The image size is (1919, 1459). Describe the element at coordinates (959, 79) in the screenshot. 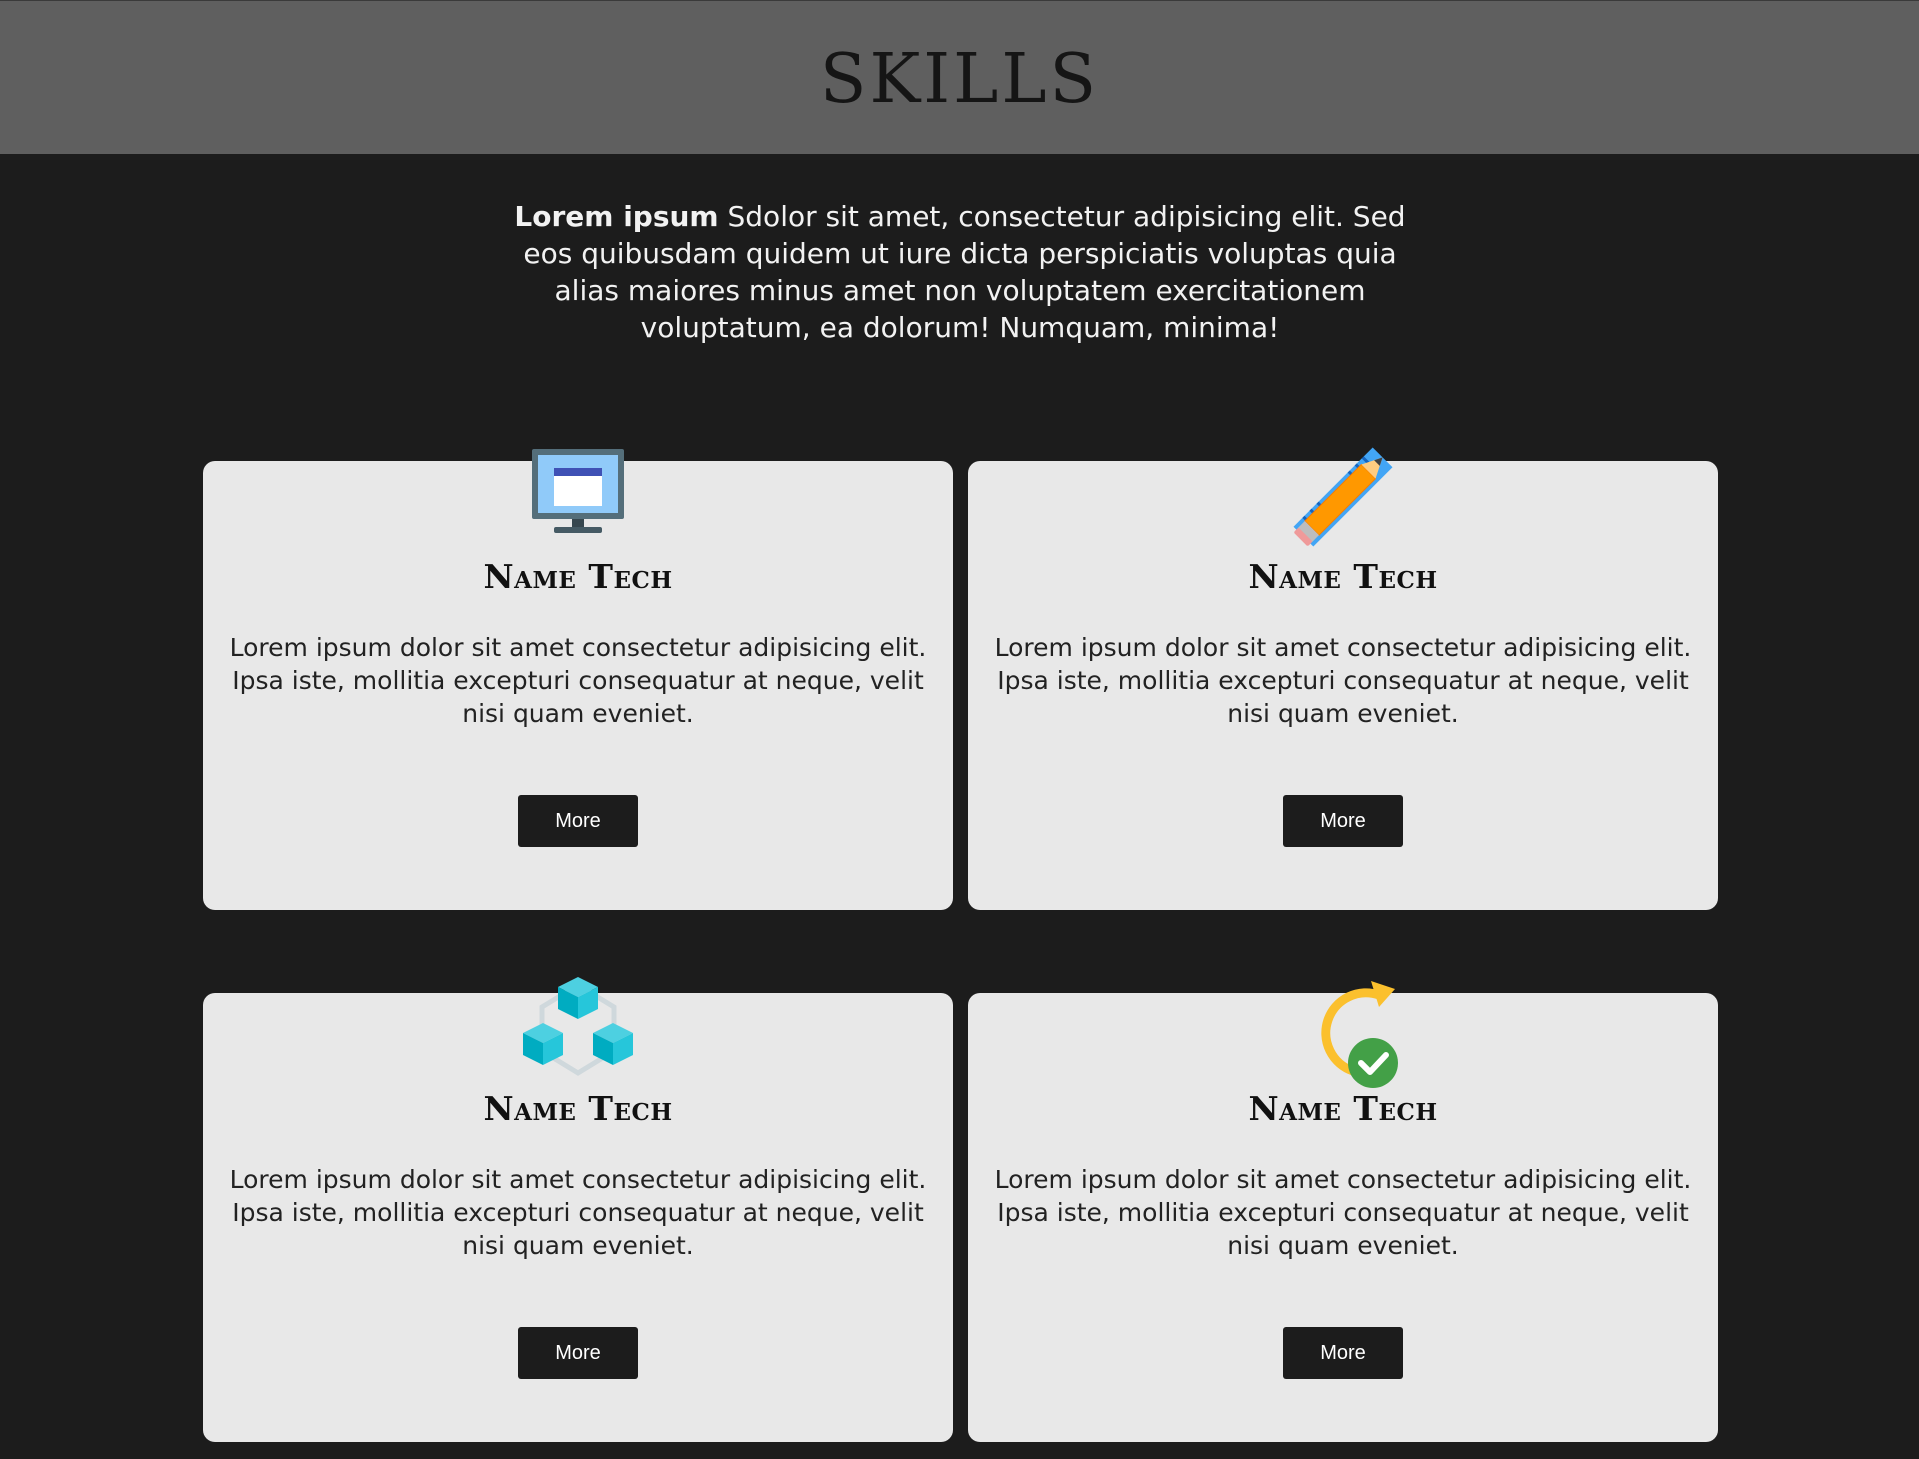

I see `page-title: SKILLS` at that location.